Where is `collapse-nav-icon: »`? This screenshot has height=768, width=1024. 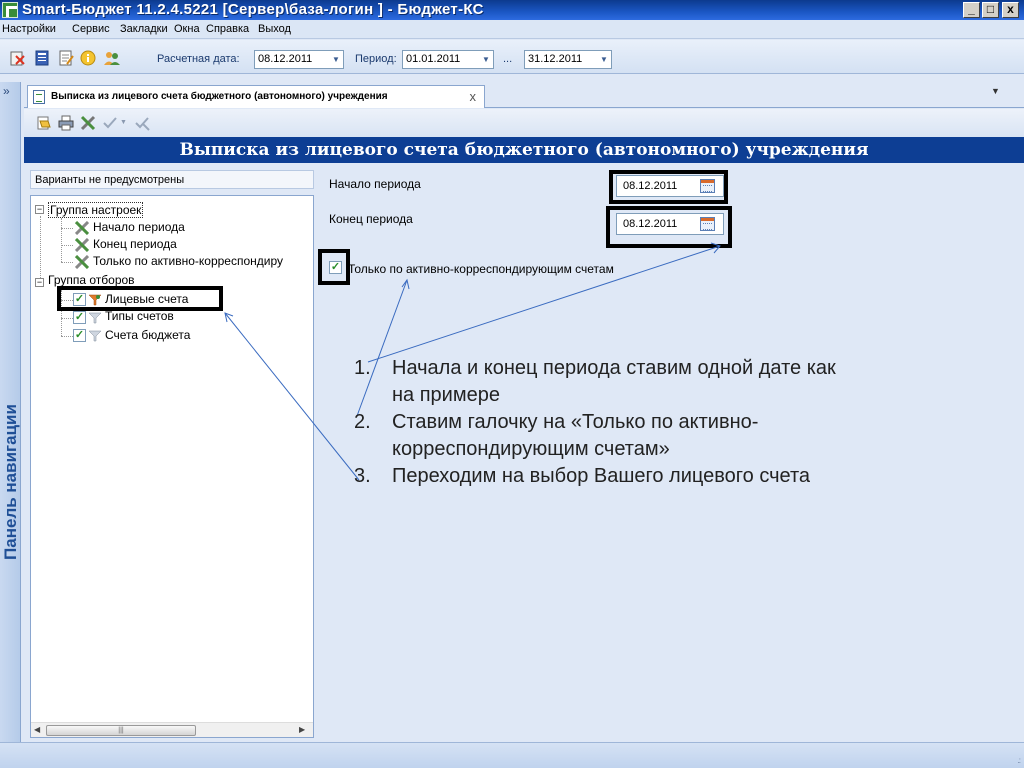
collapse-nav-icon: » is located at coordinates (6, 91).